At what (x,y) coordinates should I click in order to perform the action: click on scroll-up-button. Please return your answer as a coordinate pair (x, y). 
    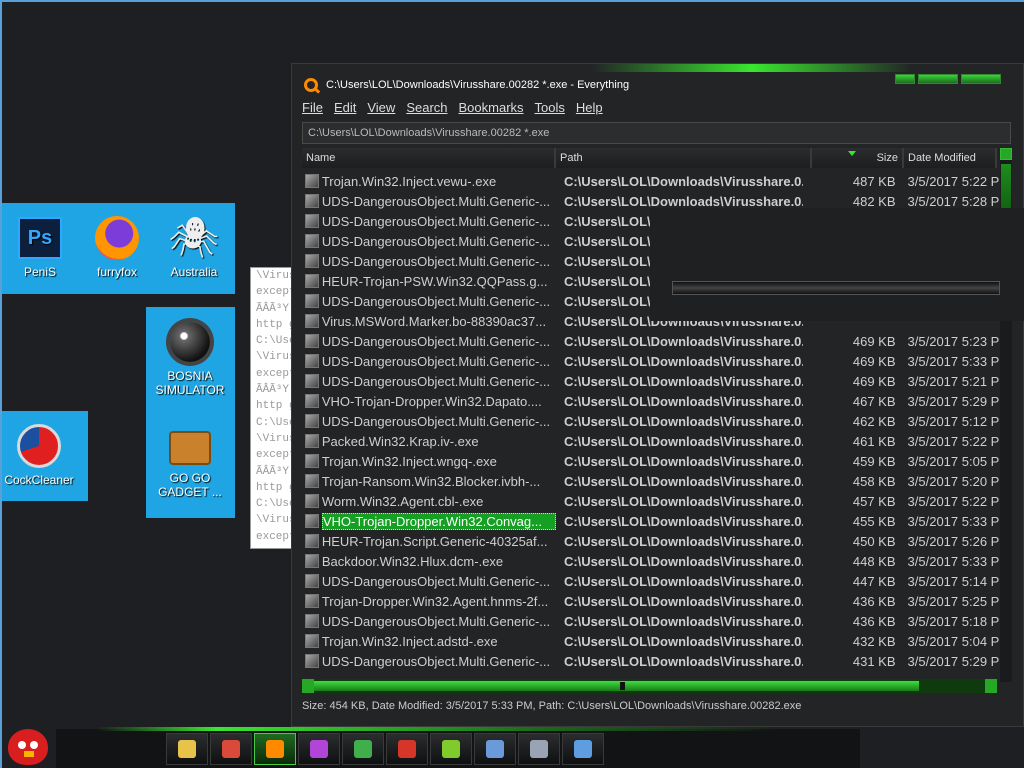
    Looking at the image, I should click on (1006, 154).